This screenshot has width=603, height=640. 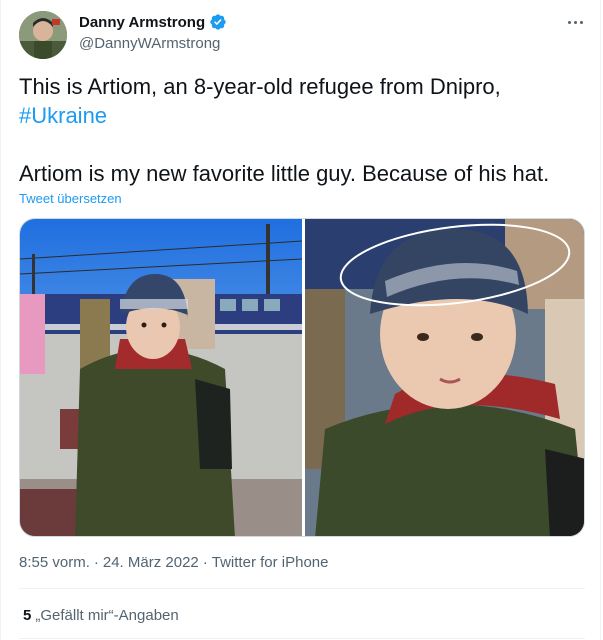 What do you see at coordinates (43, 35) in the screenshot?
I see `avatar` at bounding box center [43, 35].